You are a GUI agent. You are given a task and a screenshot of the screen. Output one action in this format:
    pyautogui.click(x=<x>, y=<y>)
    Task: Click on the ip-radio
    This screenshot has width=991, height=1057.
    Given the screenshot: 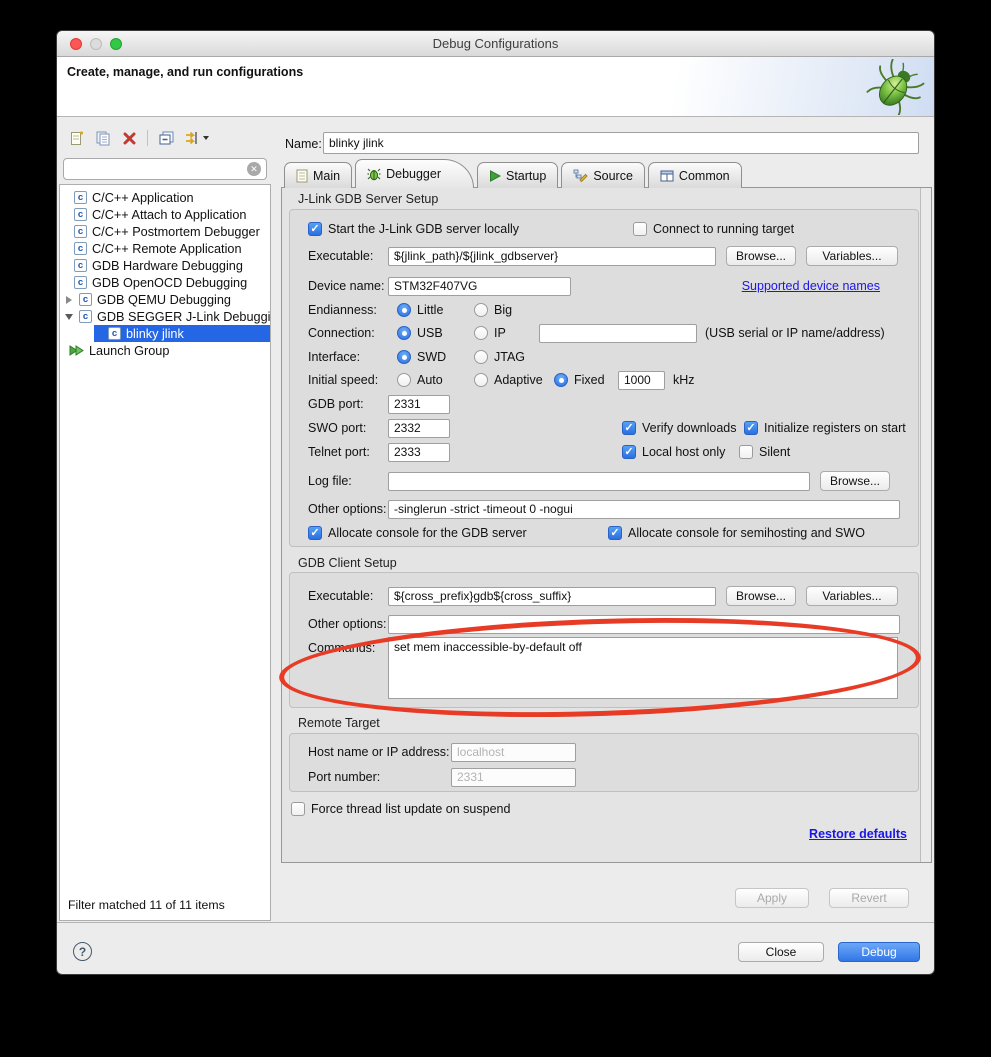 What is the action you would take?
    pyautogui.click(x=481, y=333)
    